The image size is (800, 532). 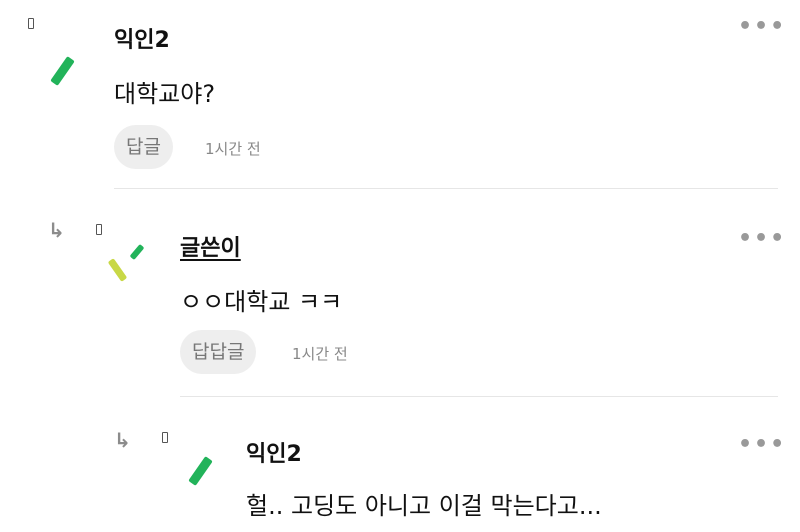 I want to click on reply-button: 답답글, so click(x=218, y=352).